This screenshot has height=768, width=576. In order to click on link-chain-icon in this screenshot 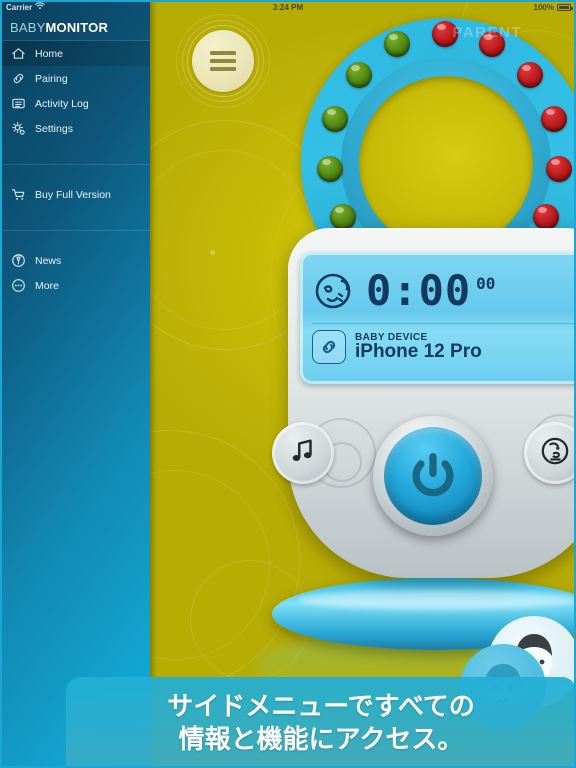, I will do `click(329, 347)`.